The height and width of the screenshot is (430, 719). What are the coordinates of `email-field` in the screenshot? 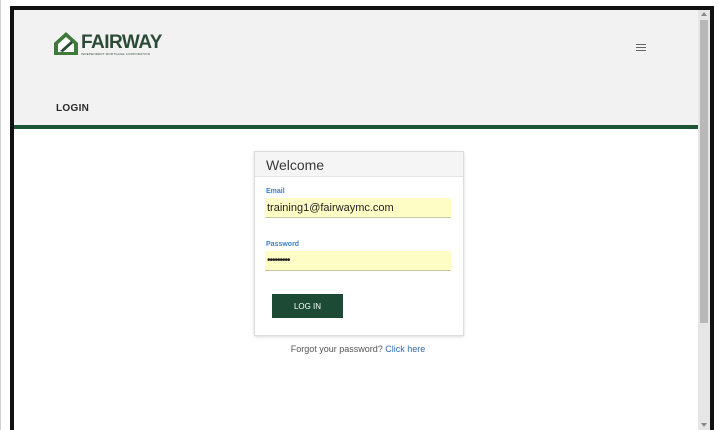 It's located at (358, 208).